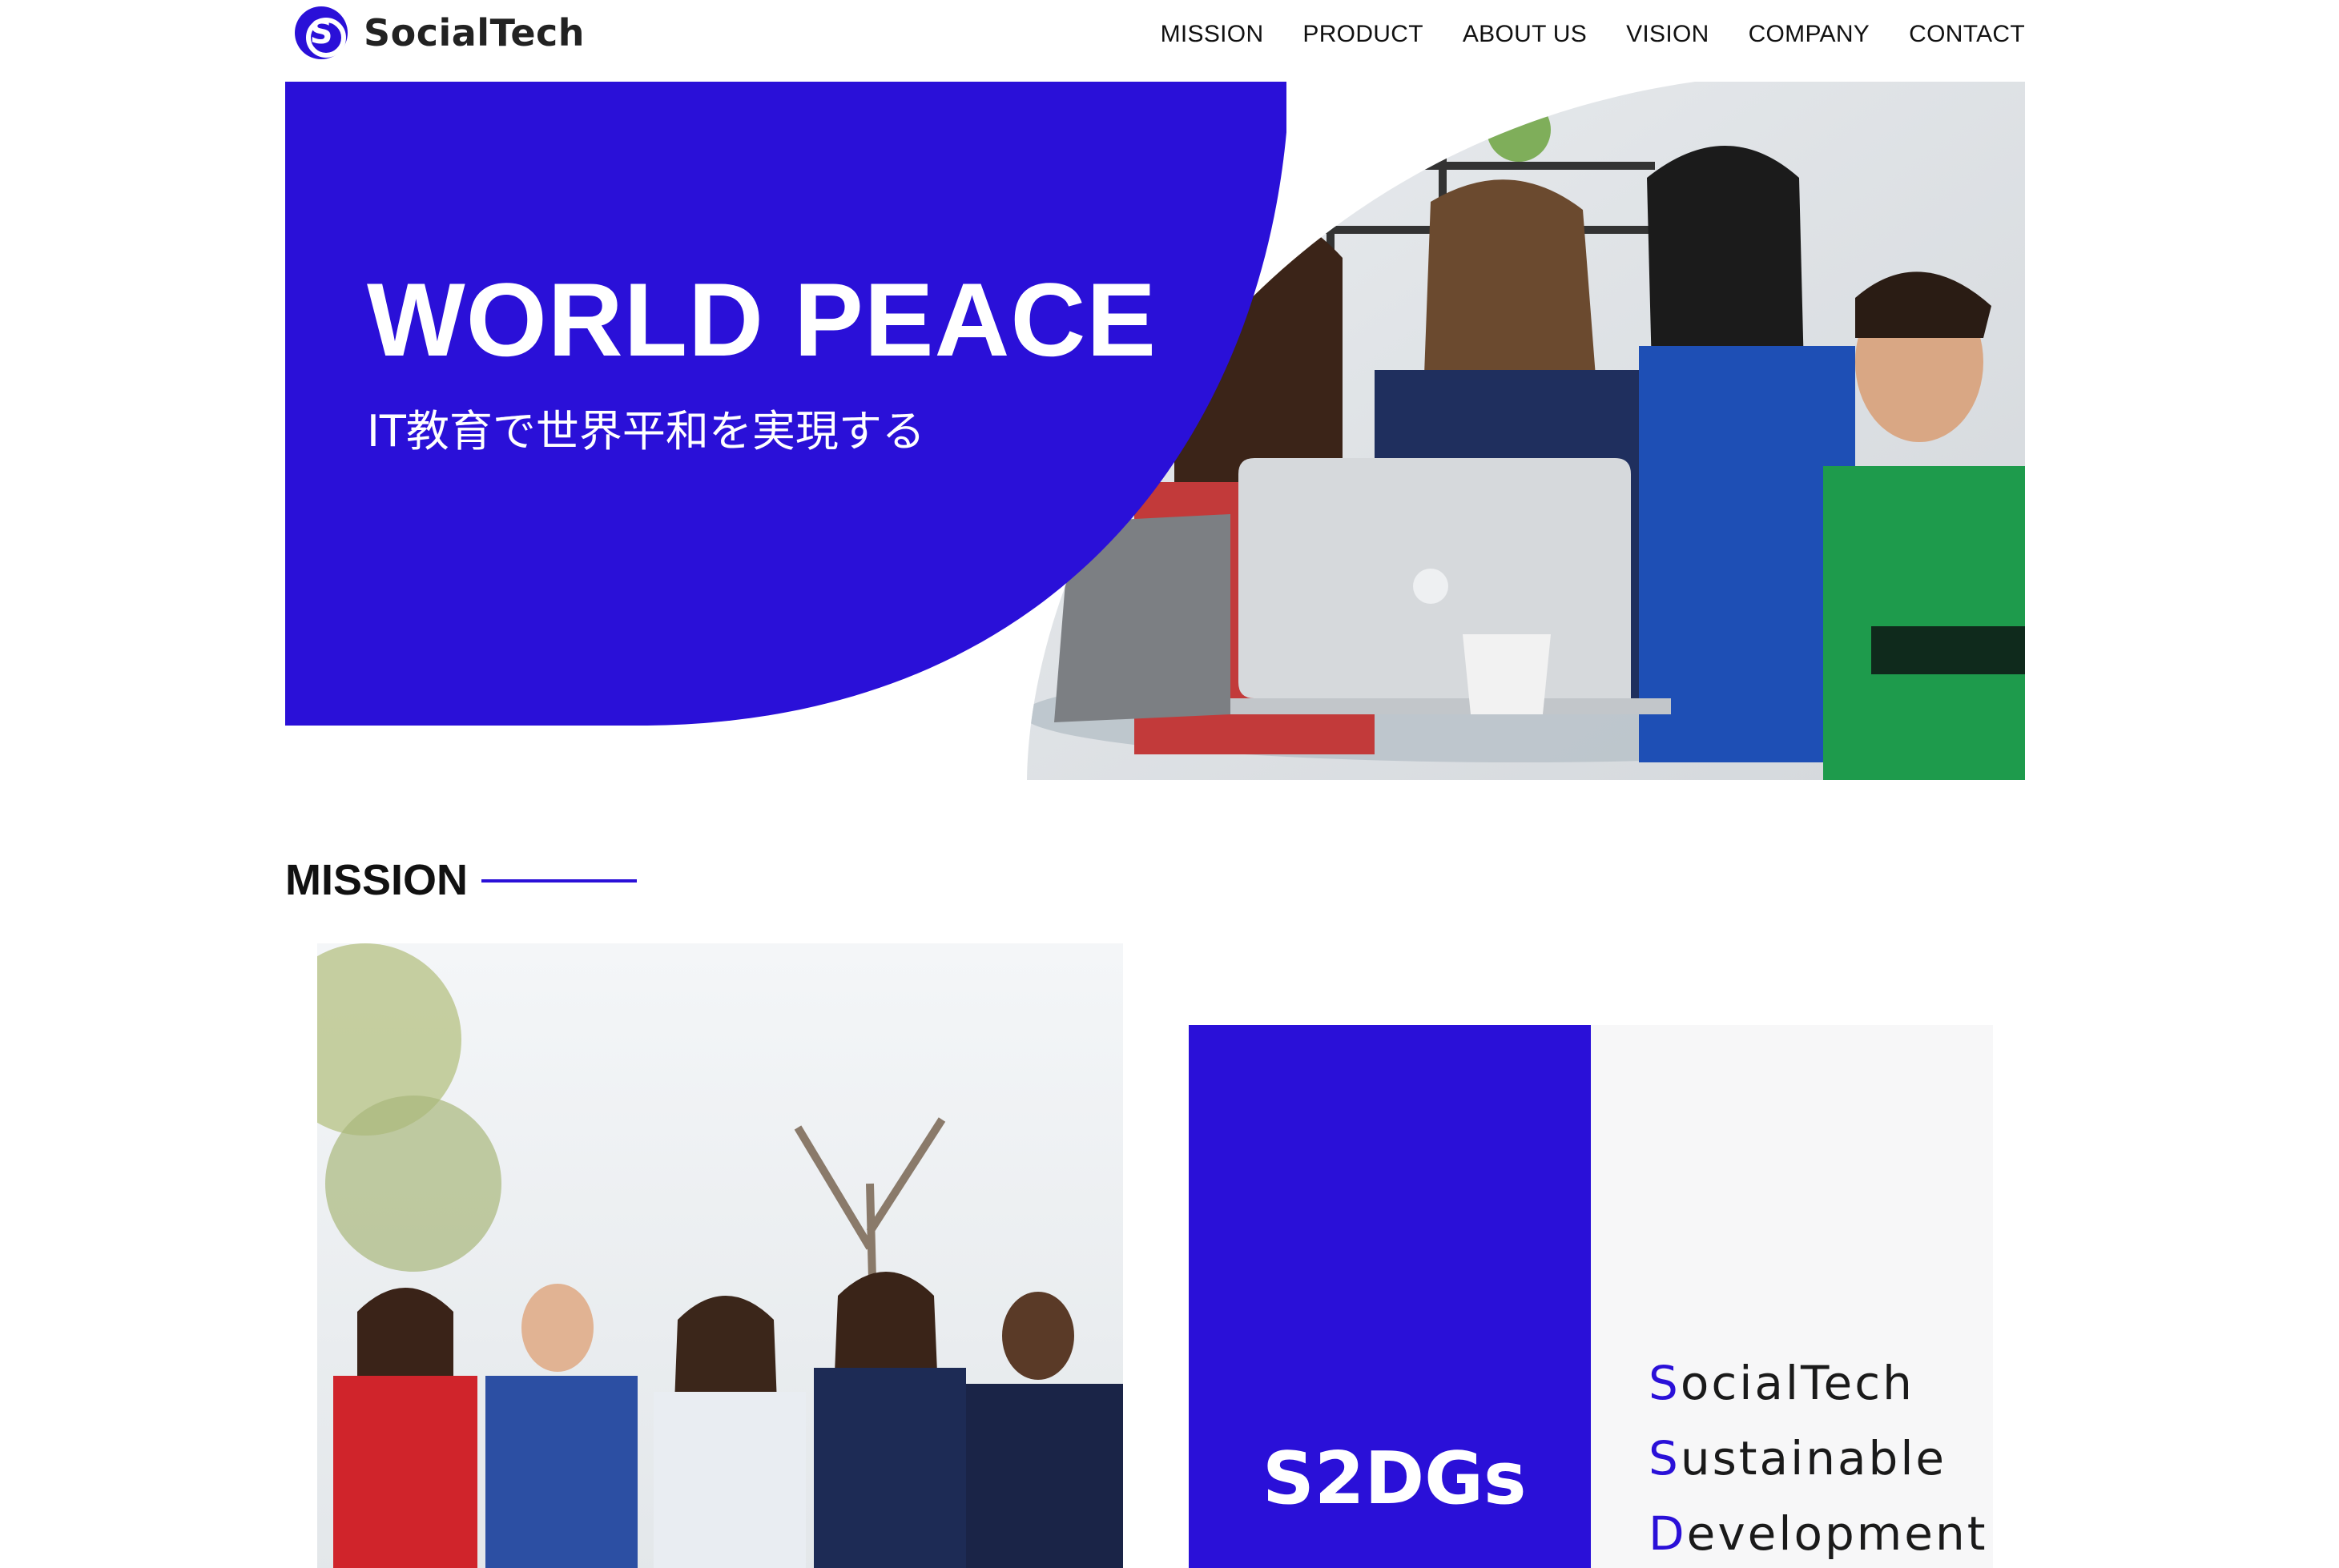 The image size is (2339, 1568). What do you see at coordinates (559, 881) in the screenshot?
I see `mission-heading-underline` at bounding box center [559, 881].